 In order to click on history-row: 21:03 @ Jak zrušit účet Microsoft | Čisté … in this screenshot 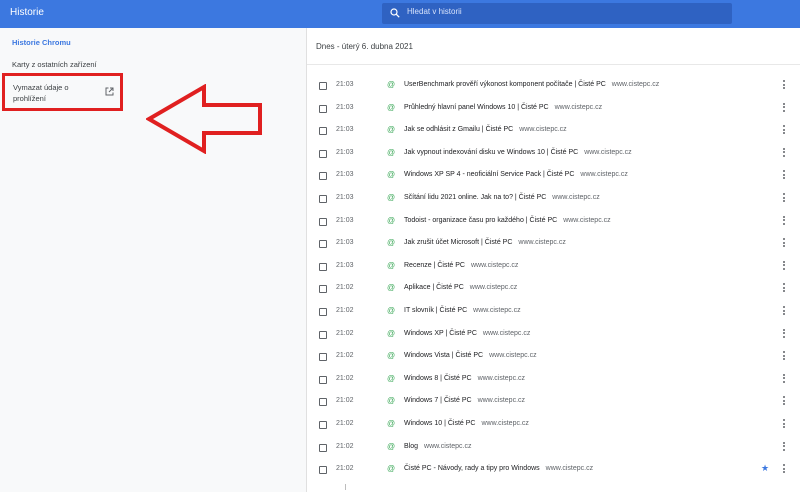, I will do `click(553, 246)`.